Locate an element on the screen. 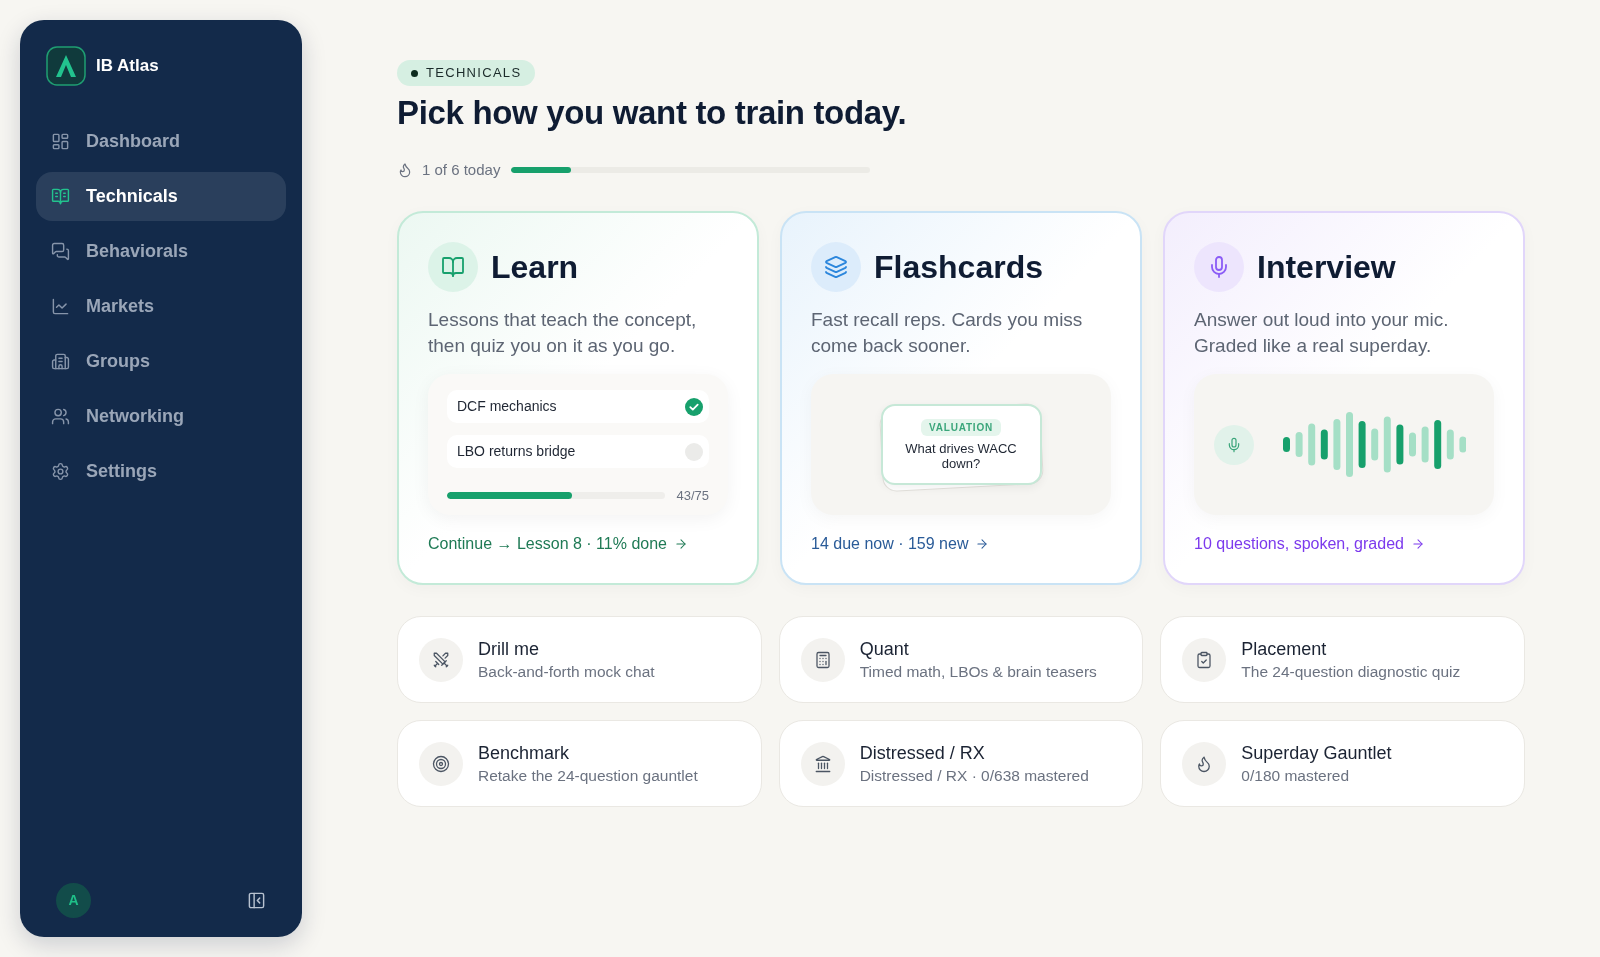 This screenshot has height=957, width=1600. drill-subtitle: Retake the 24-question gauntlet is located at coordinates (588, 775).